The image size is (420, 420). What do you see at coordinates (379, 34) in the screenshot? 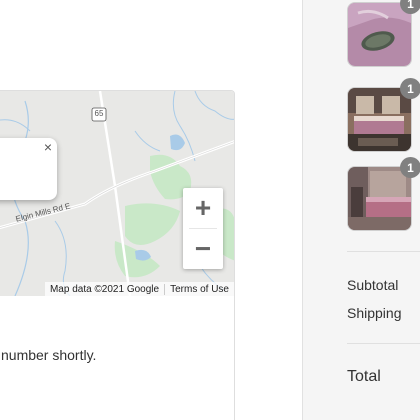
I see `silk-eye-mask-image` at bounding box center [379, 34].